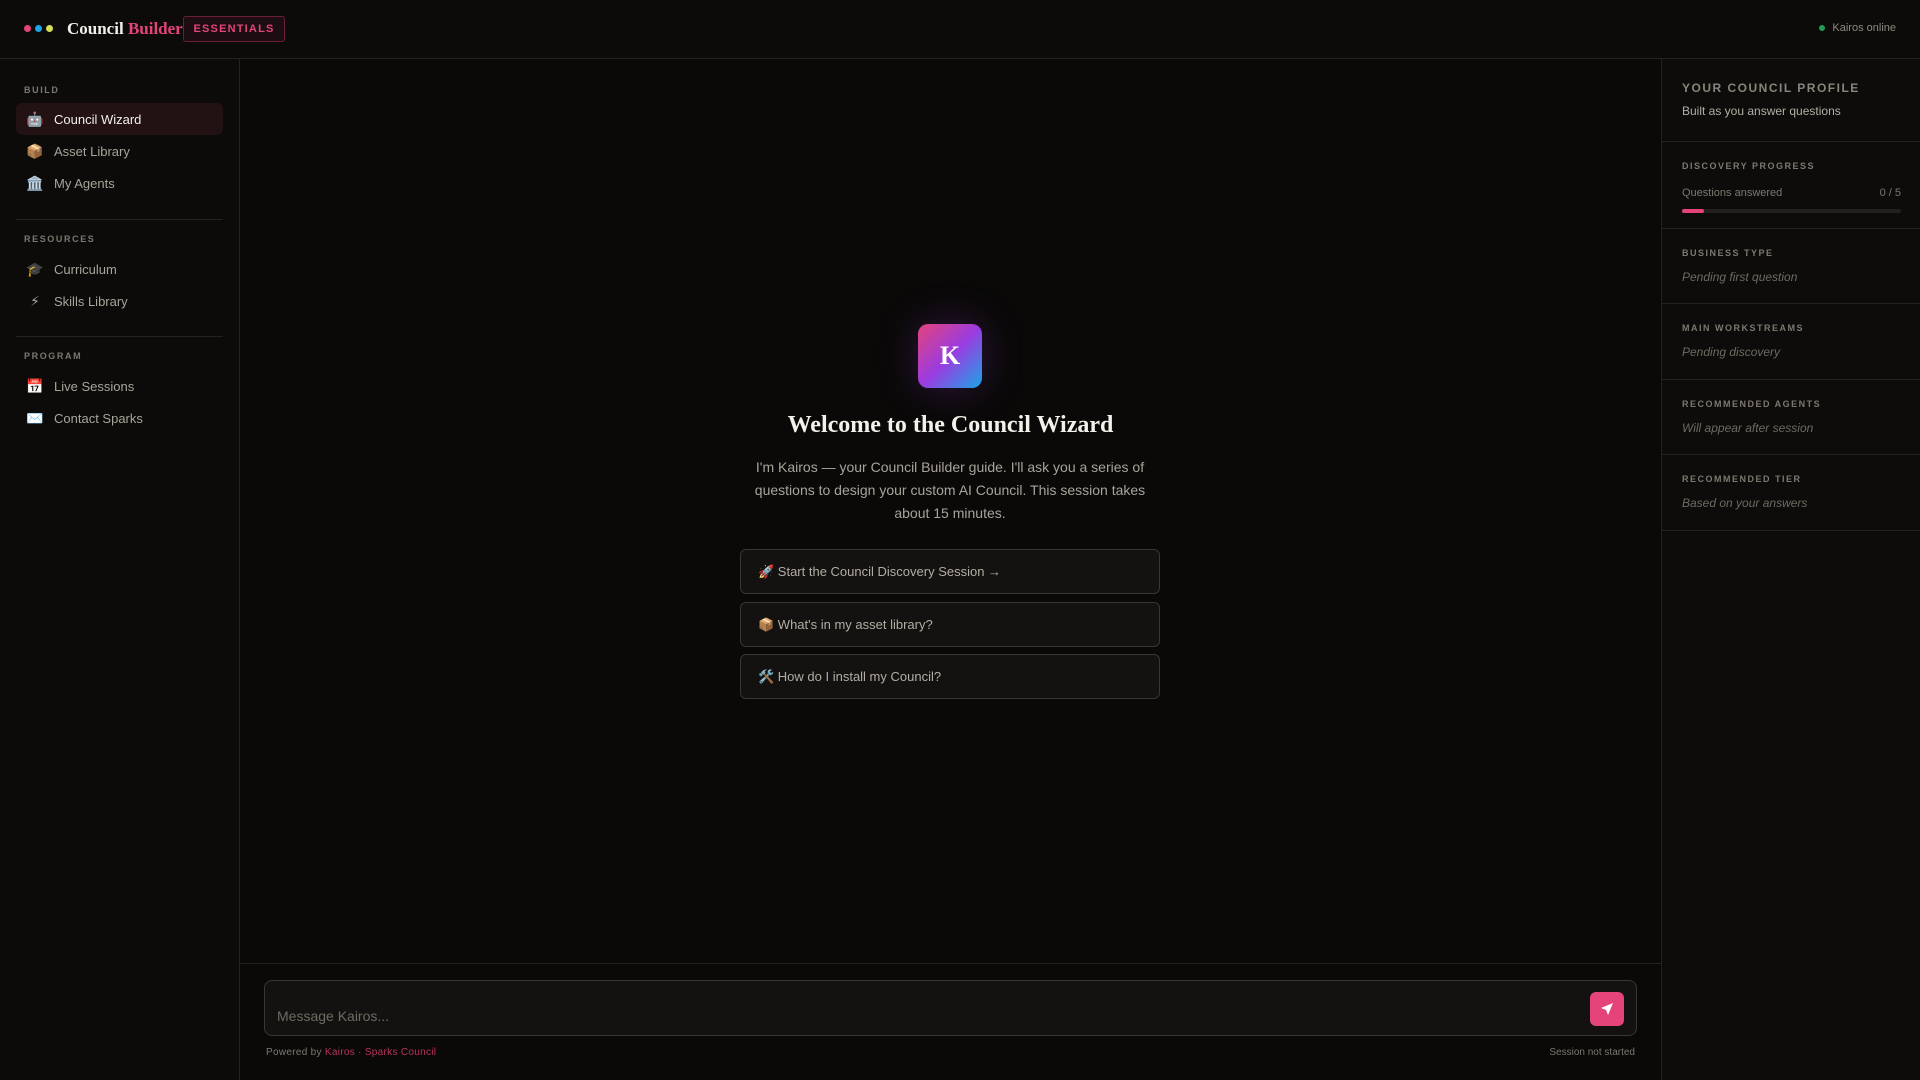  What do you see at coordinates (42, 90) in the screenshot?
I see `section-label-build: BUILD` at bounding box center [42, 90].